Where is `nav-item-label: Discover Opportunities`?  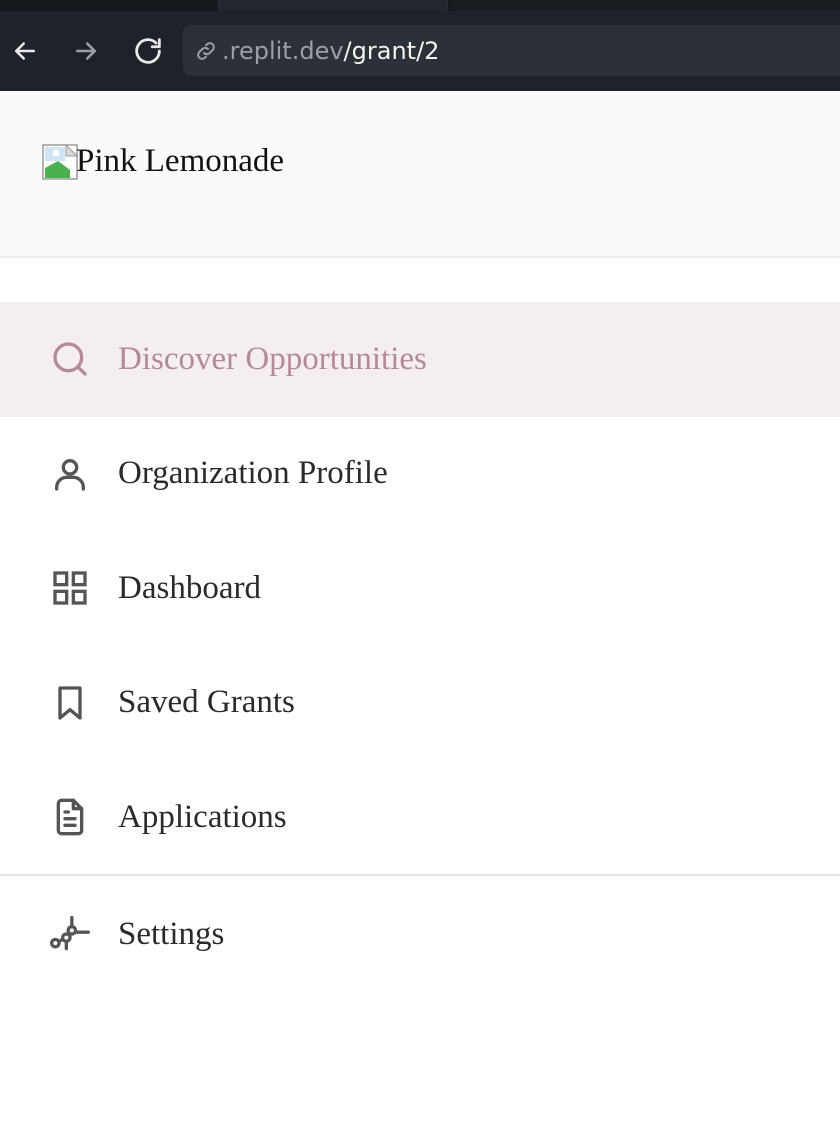
nav-item-label: Discover Opportunities is located at coordinates (272, 358).